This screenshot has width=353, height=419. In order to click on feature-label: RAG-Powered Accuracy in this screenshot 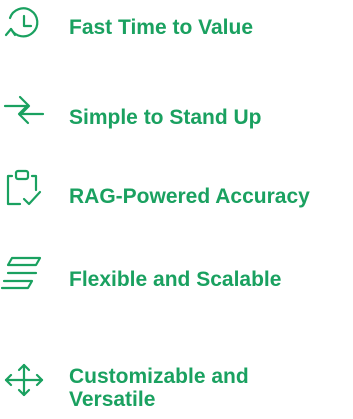, I will do `click(189, 196)`.